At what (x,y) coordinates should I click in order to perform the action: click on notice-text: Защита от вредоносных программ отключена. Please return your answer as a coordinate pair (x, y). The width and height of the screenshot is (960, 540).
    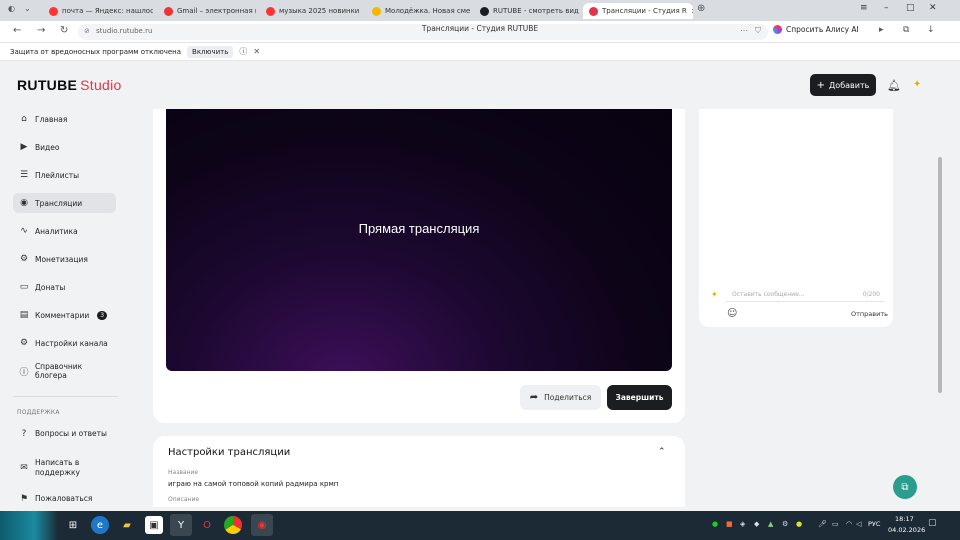
    Looking at the image, I should click on (96, 51).